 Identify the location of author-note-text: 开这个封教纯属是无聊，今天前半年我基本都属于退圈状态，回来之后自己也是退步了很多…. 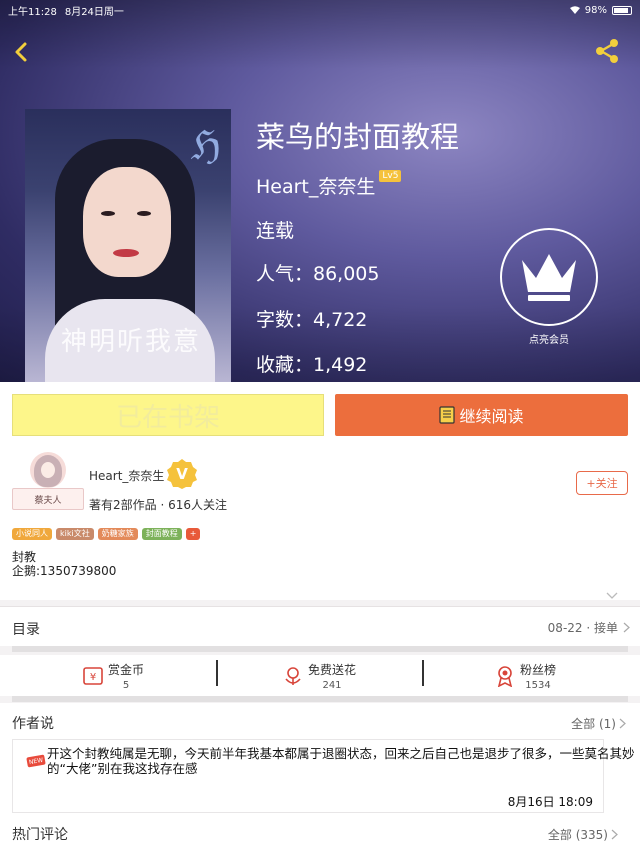
(341, 761).